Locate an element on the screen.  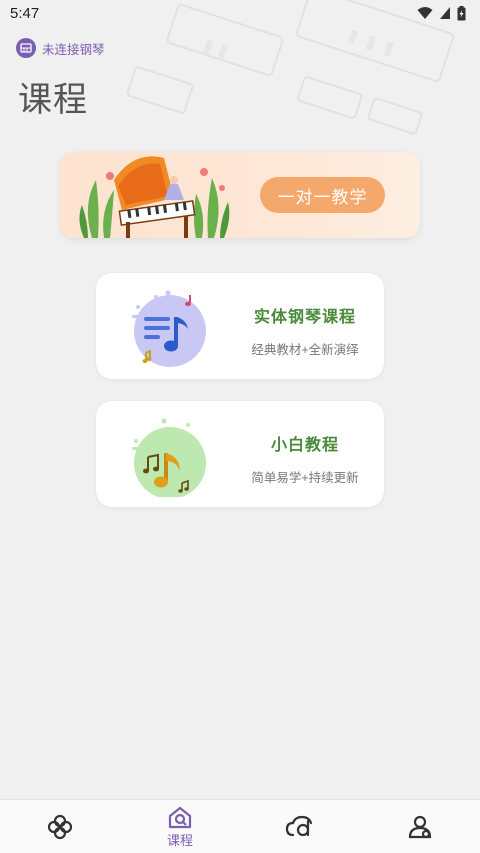
course-title: 小白教程 is located at coordinates (304, 445).